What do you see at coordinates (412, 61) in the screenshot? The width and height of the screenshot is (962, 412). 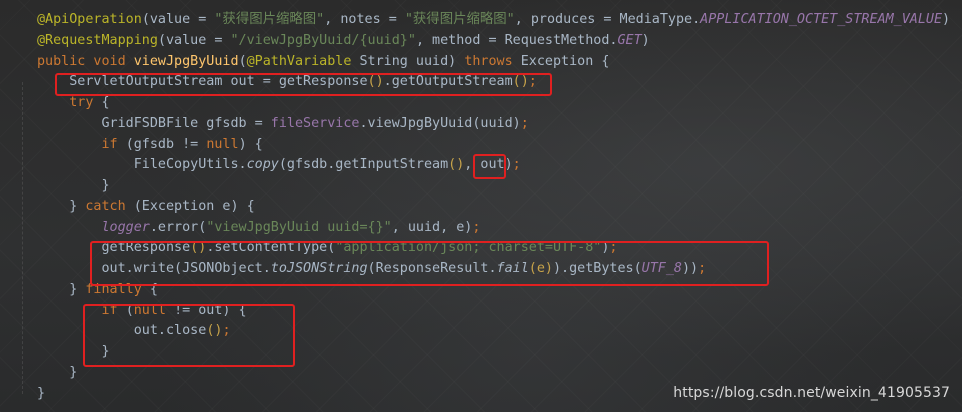 I see `code-token: String uuid)` at bounding box center [412, 61].